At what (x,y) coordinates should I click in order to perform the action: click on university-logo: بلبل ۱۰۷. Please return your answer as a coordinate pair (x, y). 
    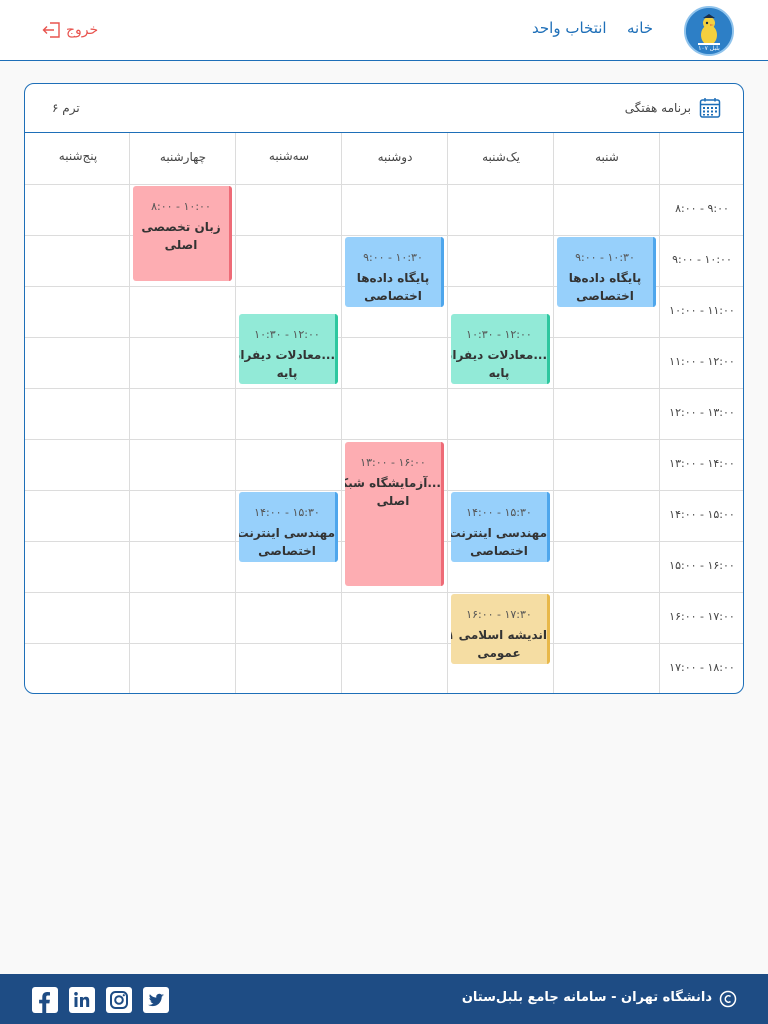
    Looking at the image, I should click on (709, 31).